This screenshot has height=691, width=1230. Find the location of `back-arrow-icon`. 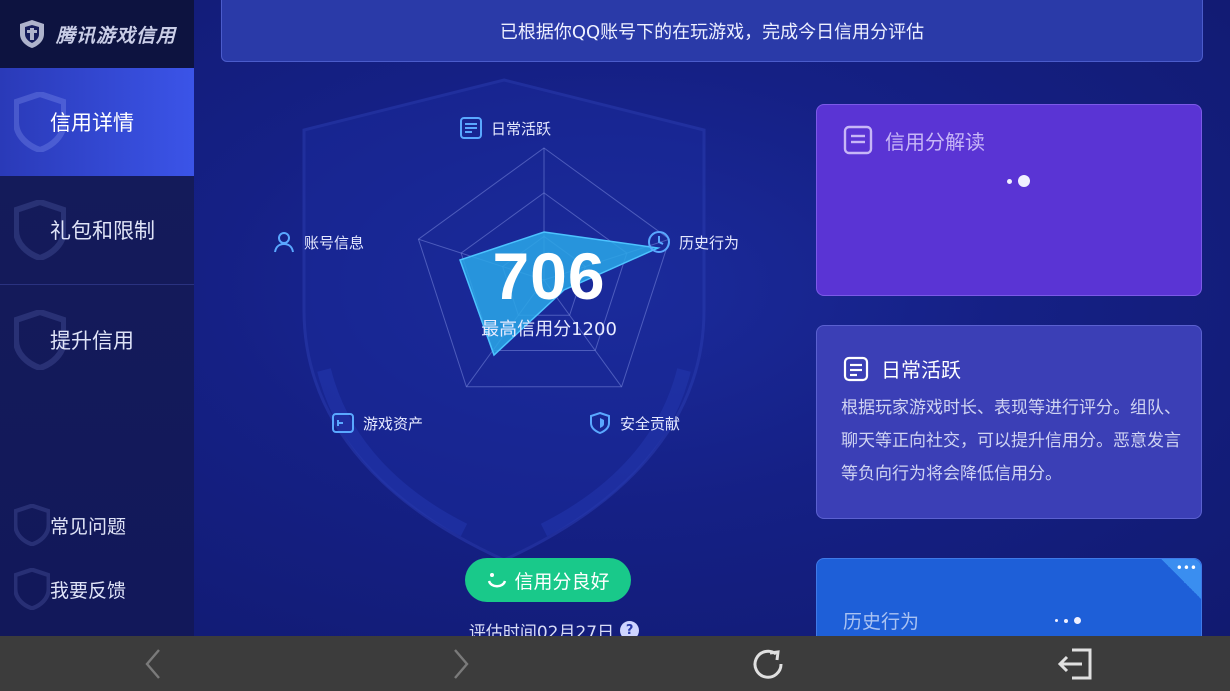

back-arrow-icon is located at coordinates (154, 664).